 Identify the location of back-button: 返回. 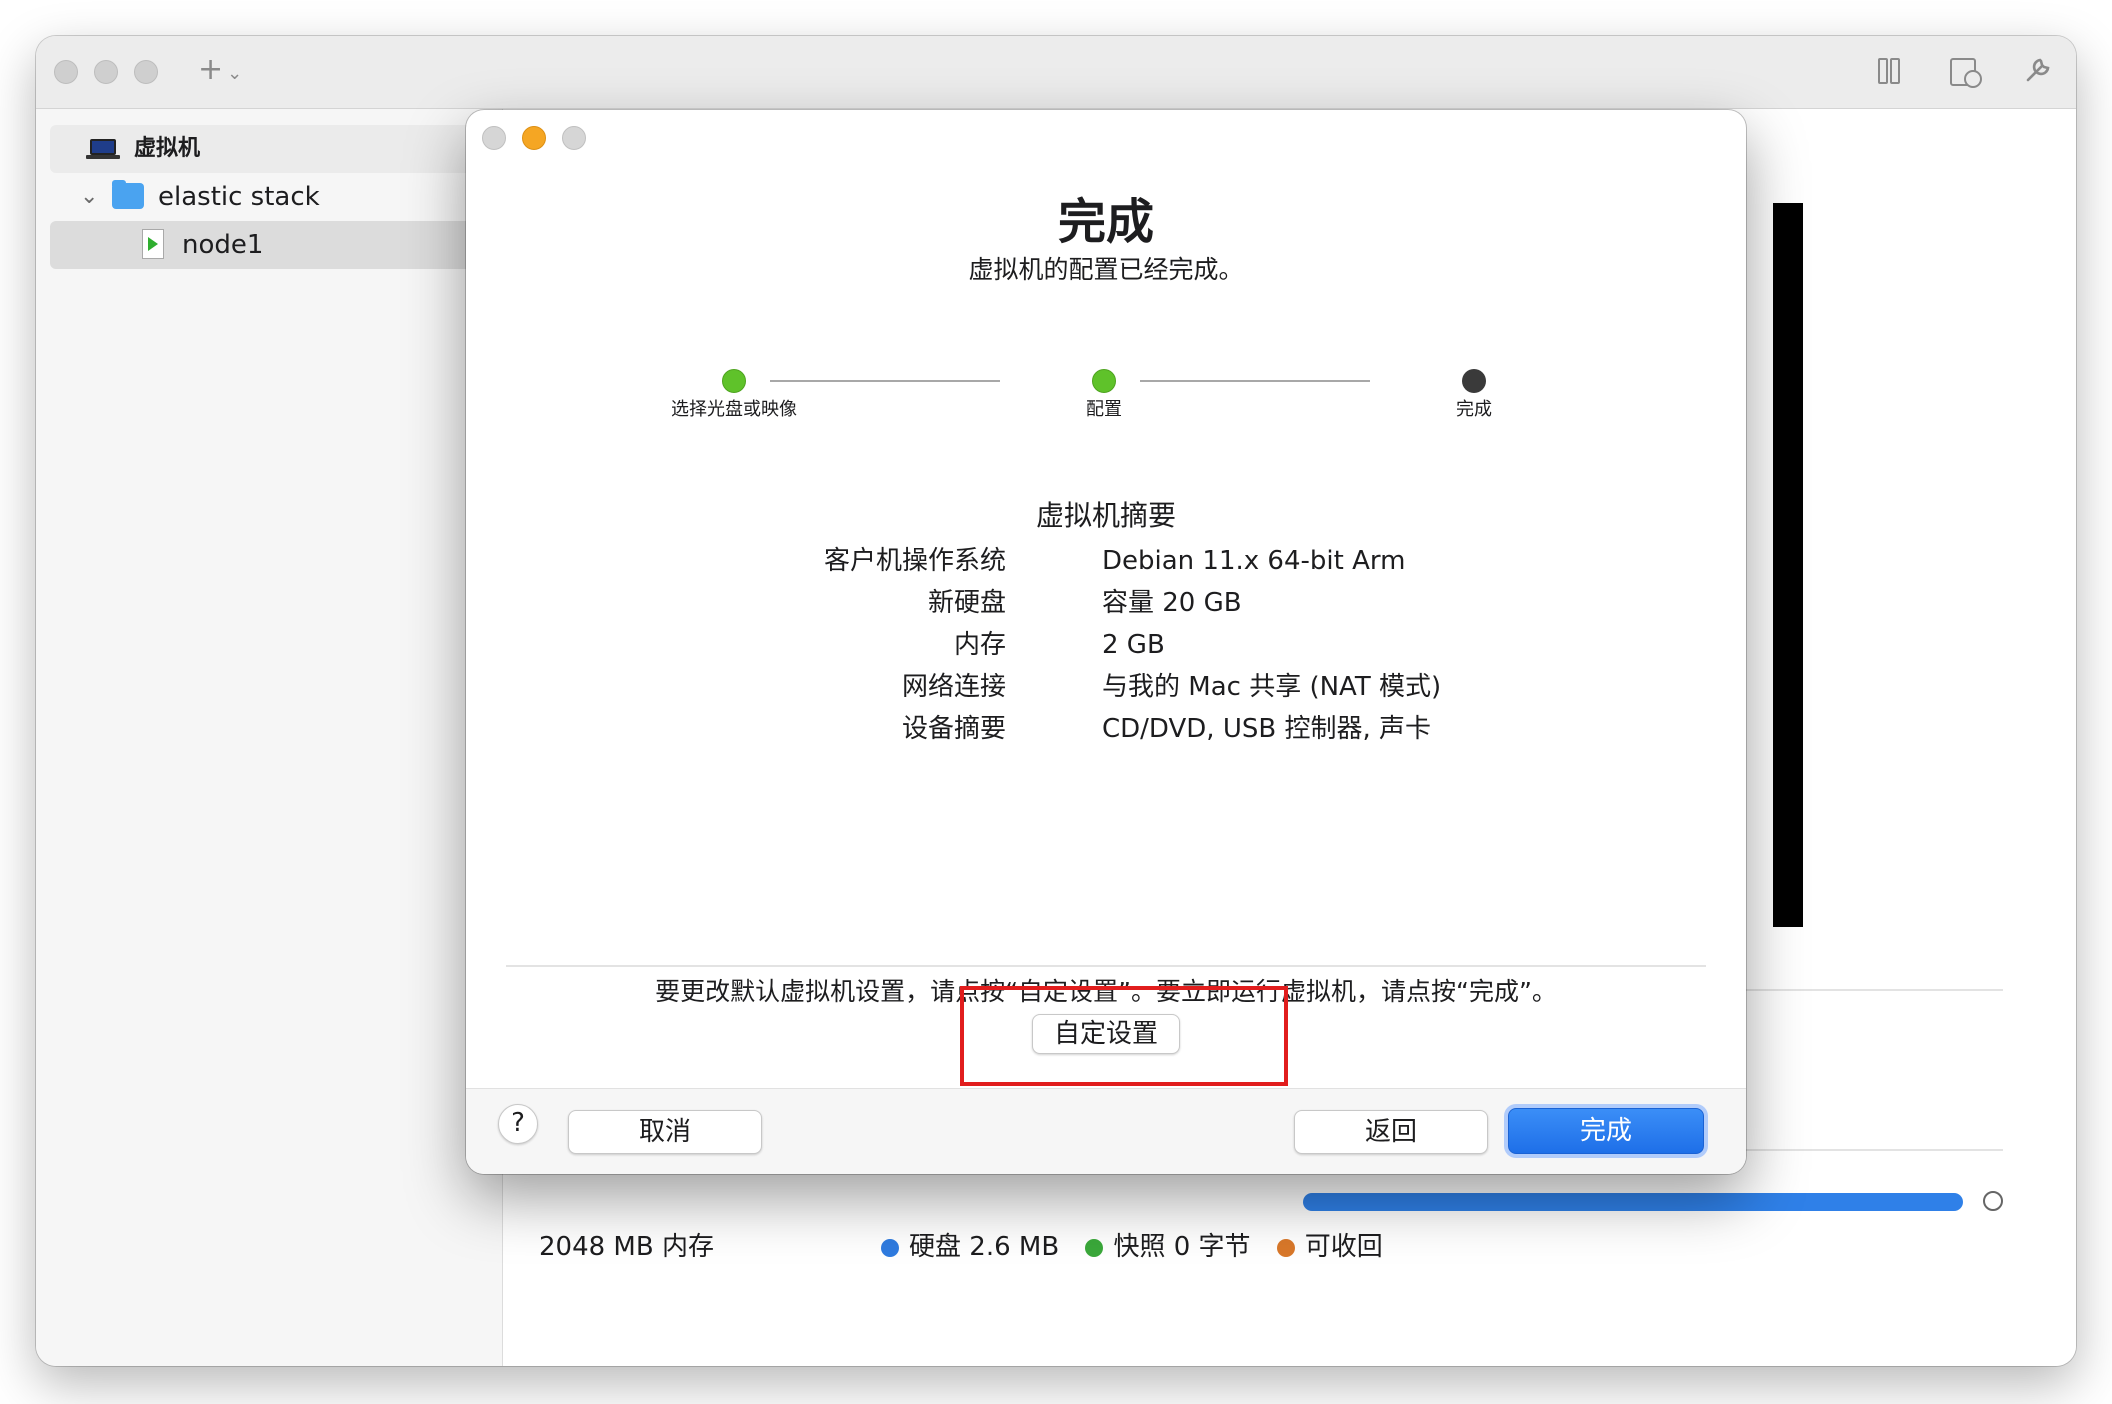
(1391, 1132).